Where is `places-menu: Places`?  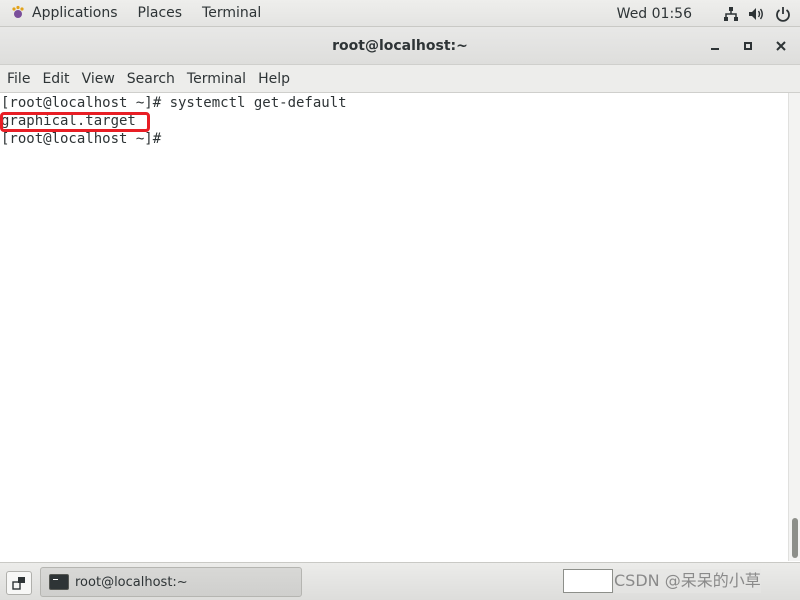
places-menu: Places is located at coordinates (160, 13).